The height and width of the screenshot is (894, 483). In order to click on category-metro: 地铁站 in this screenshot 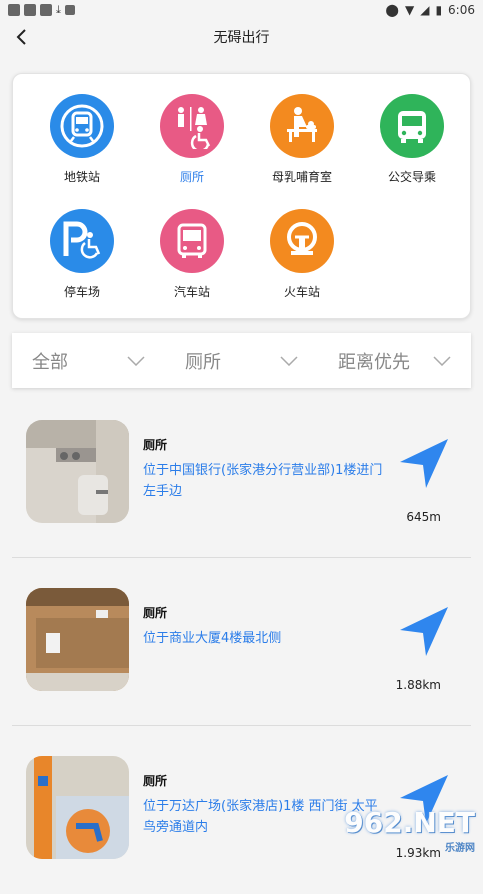, I will do `click(82, 139)`.